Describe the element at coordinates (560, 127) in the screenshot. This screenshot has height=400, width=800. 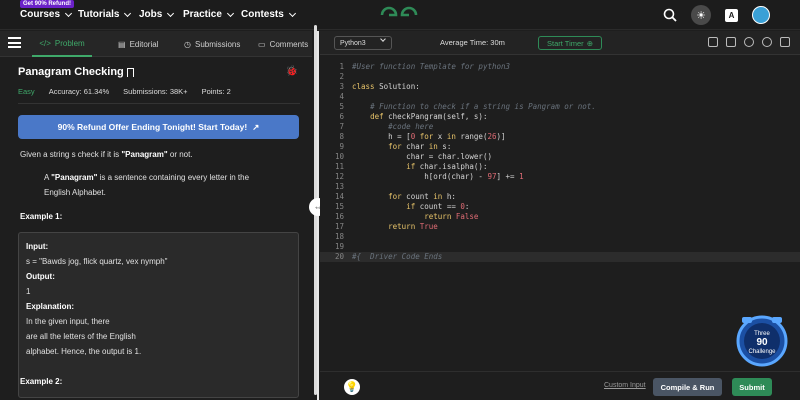
I see `code-line: 7 #code here` at that location.